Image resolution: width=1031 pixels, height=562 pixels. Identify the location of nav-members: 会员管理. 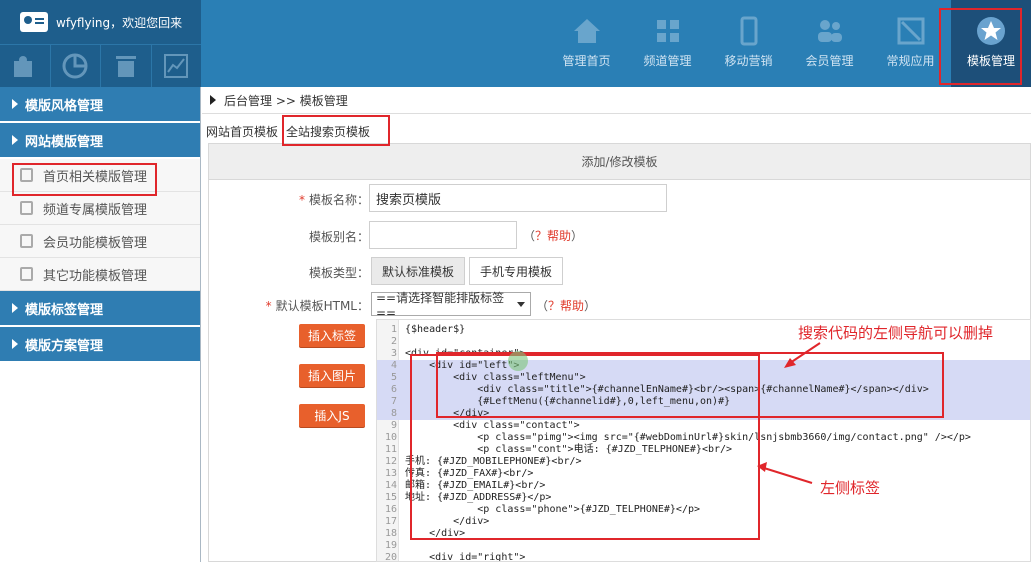
(829, 43).